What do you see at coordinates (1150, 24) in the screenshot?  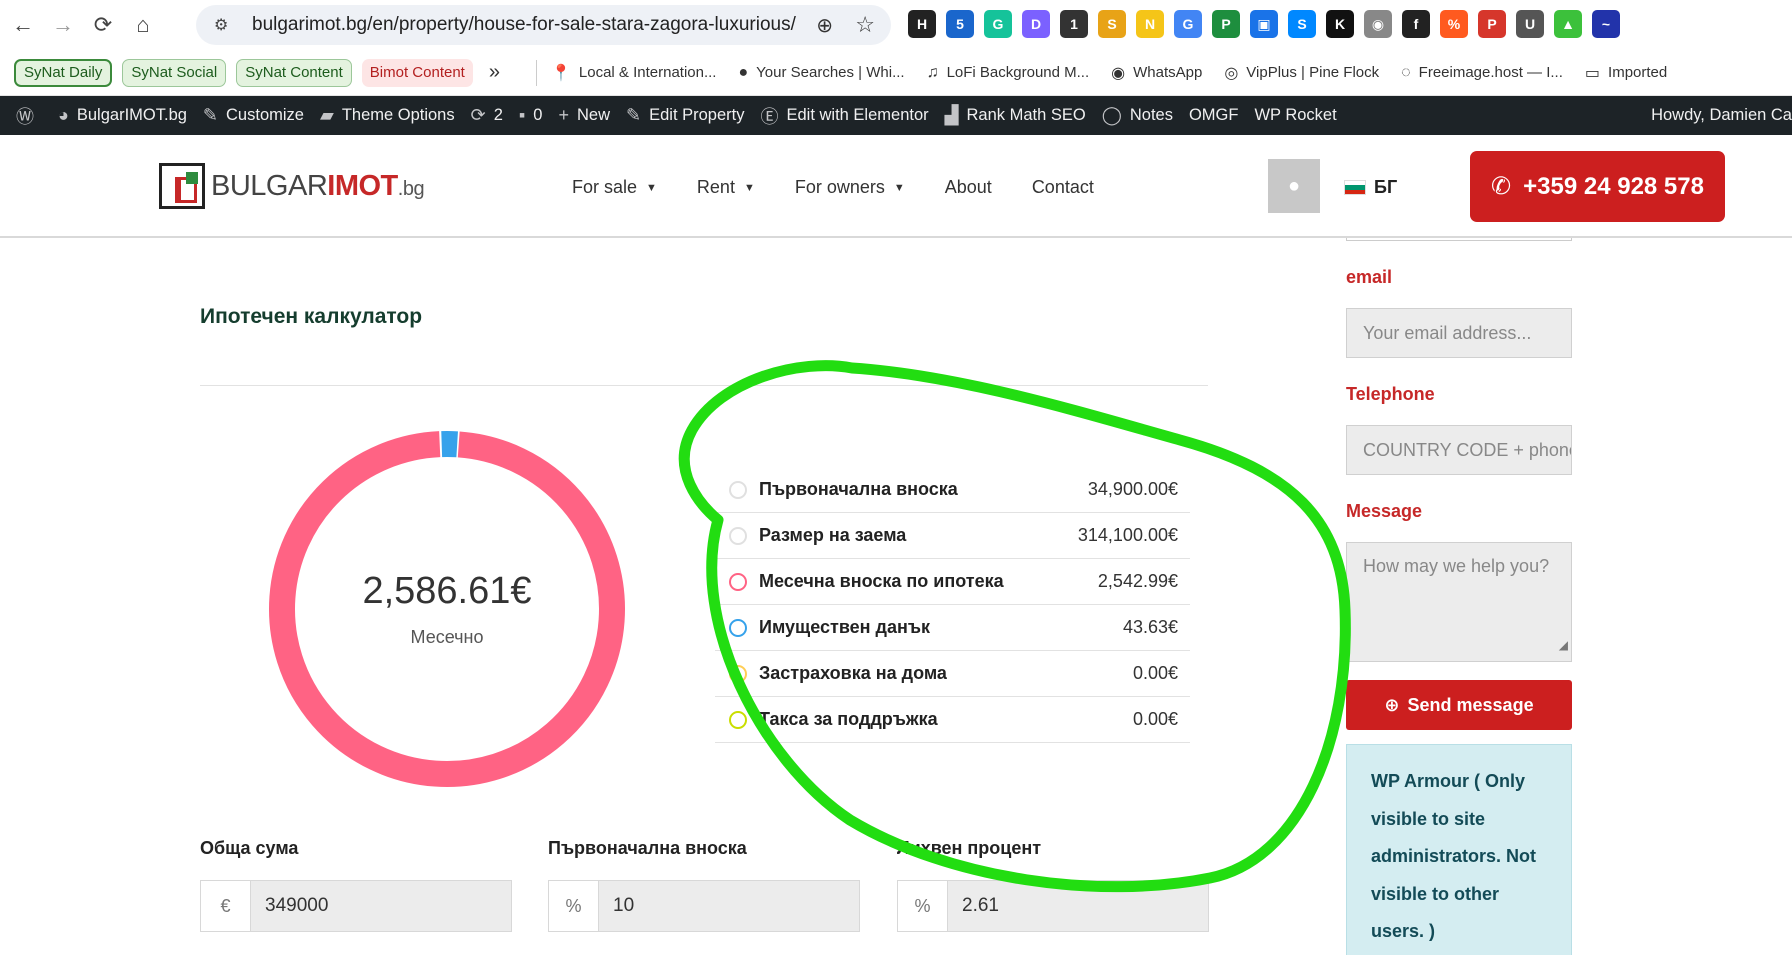 I see `notes-icon: N` at bounding box center [1150, 24].